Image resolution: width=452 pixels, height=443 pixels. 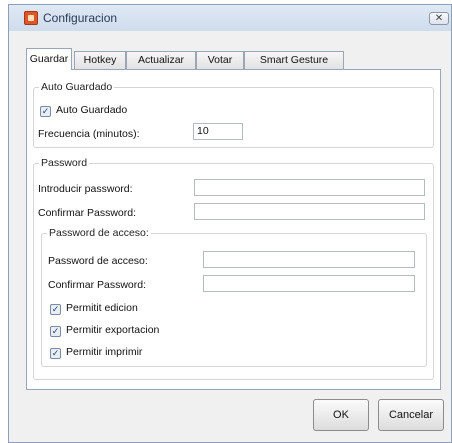 What do you see at coordinates (45, 111) in the screenshot?
I see `auto-guardado-checkbox: ✓` at bounding box center [45, 111].